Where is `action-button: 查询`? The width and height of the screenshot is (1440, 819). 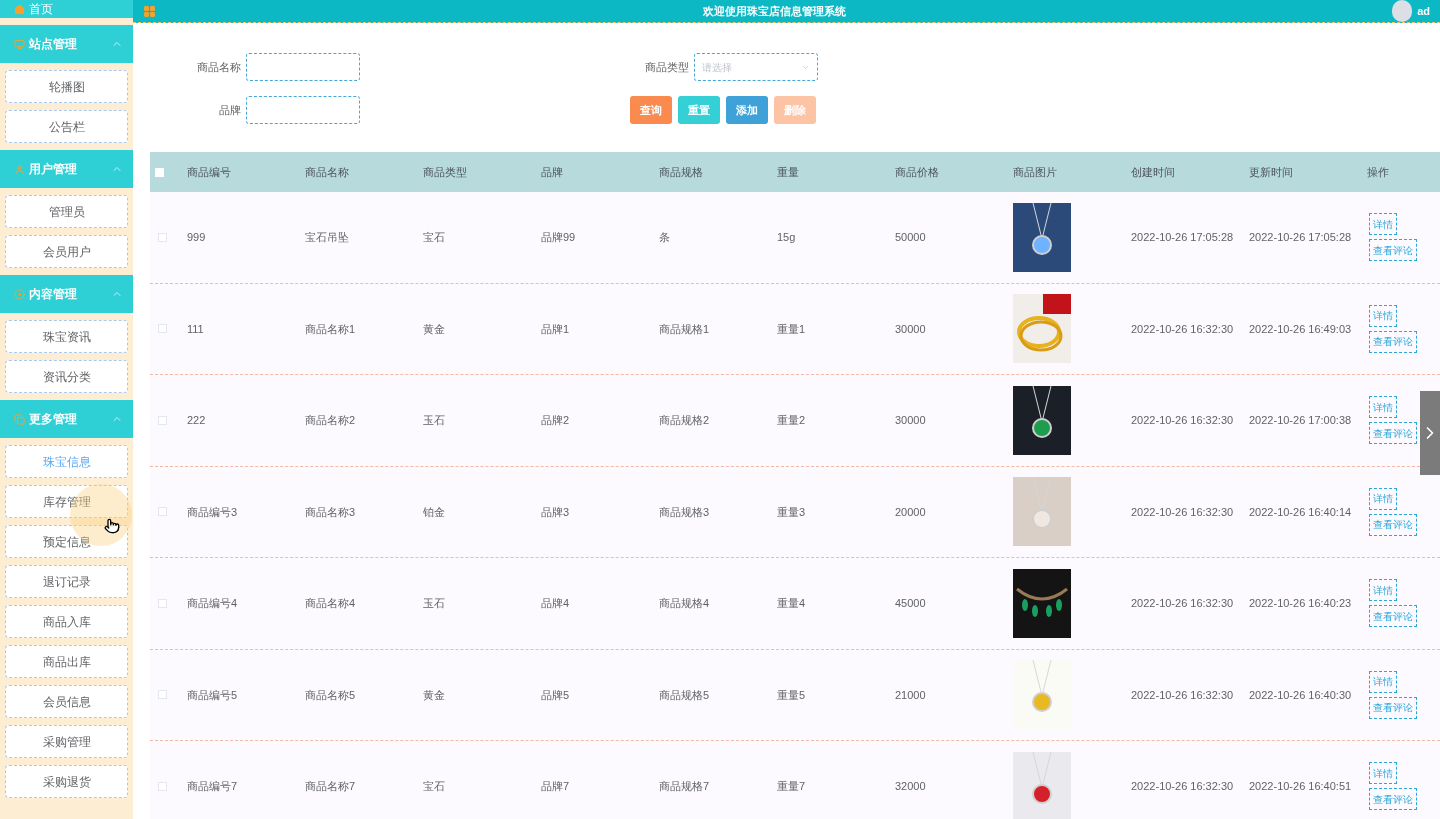 action-button: 查询 is located at coordinates (651, 110).